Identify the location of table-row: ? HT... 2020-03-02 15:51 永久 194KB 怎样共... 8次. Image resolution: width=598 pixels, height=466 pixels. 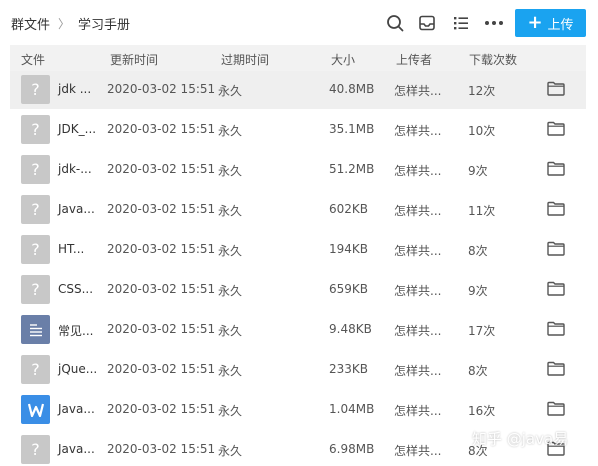
(298, 250).